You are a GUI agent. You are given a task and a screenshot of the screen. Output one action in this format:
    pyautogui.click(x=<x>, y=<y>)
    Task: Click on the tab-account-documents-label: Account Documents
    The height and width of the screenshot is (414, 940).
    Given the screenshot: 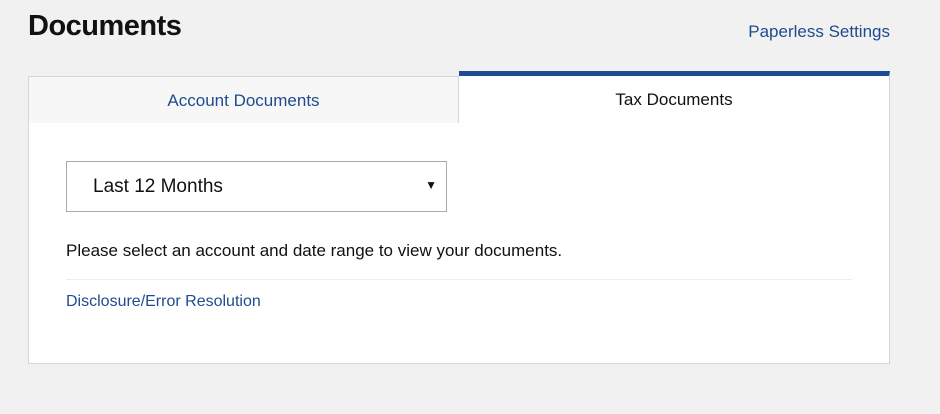 What is the action you would take?
    pyautogui.click(x=243, y=100)
    